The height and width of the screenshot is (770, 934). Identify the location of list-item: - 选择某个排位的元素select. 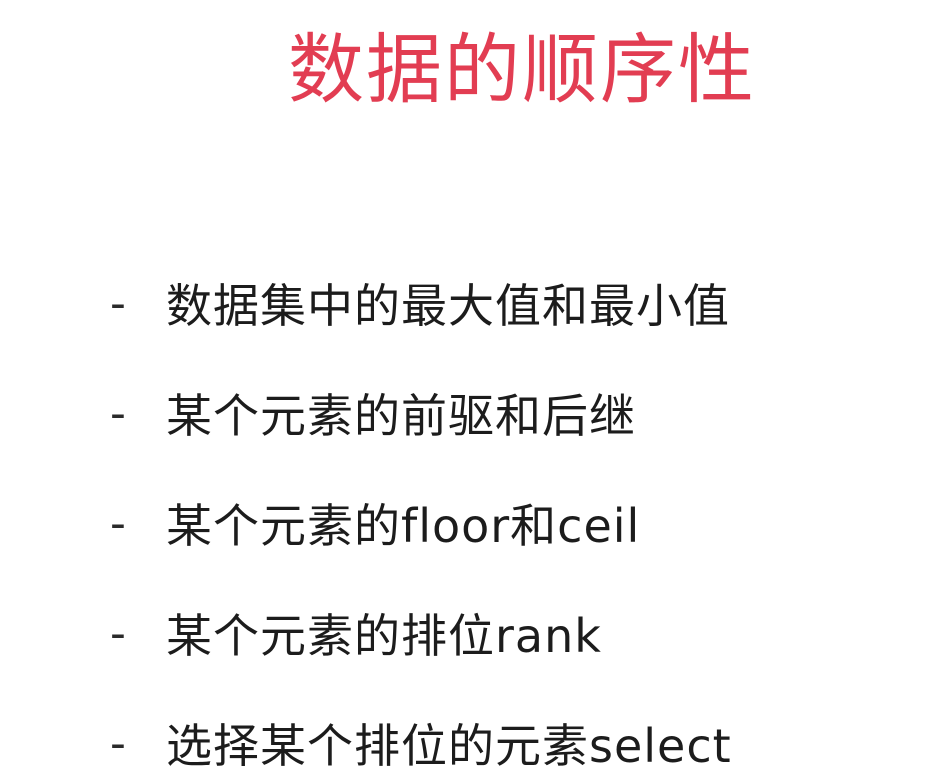
(421, 729).